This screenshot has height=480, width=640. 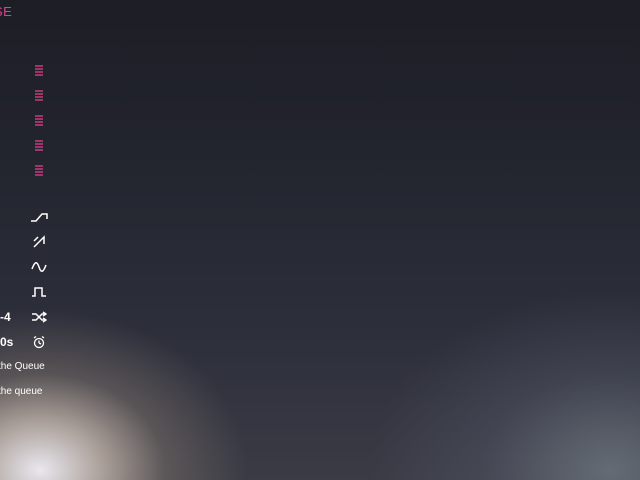 I want to click on queue-item-2: the queue, so click(x=21, y=391).